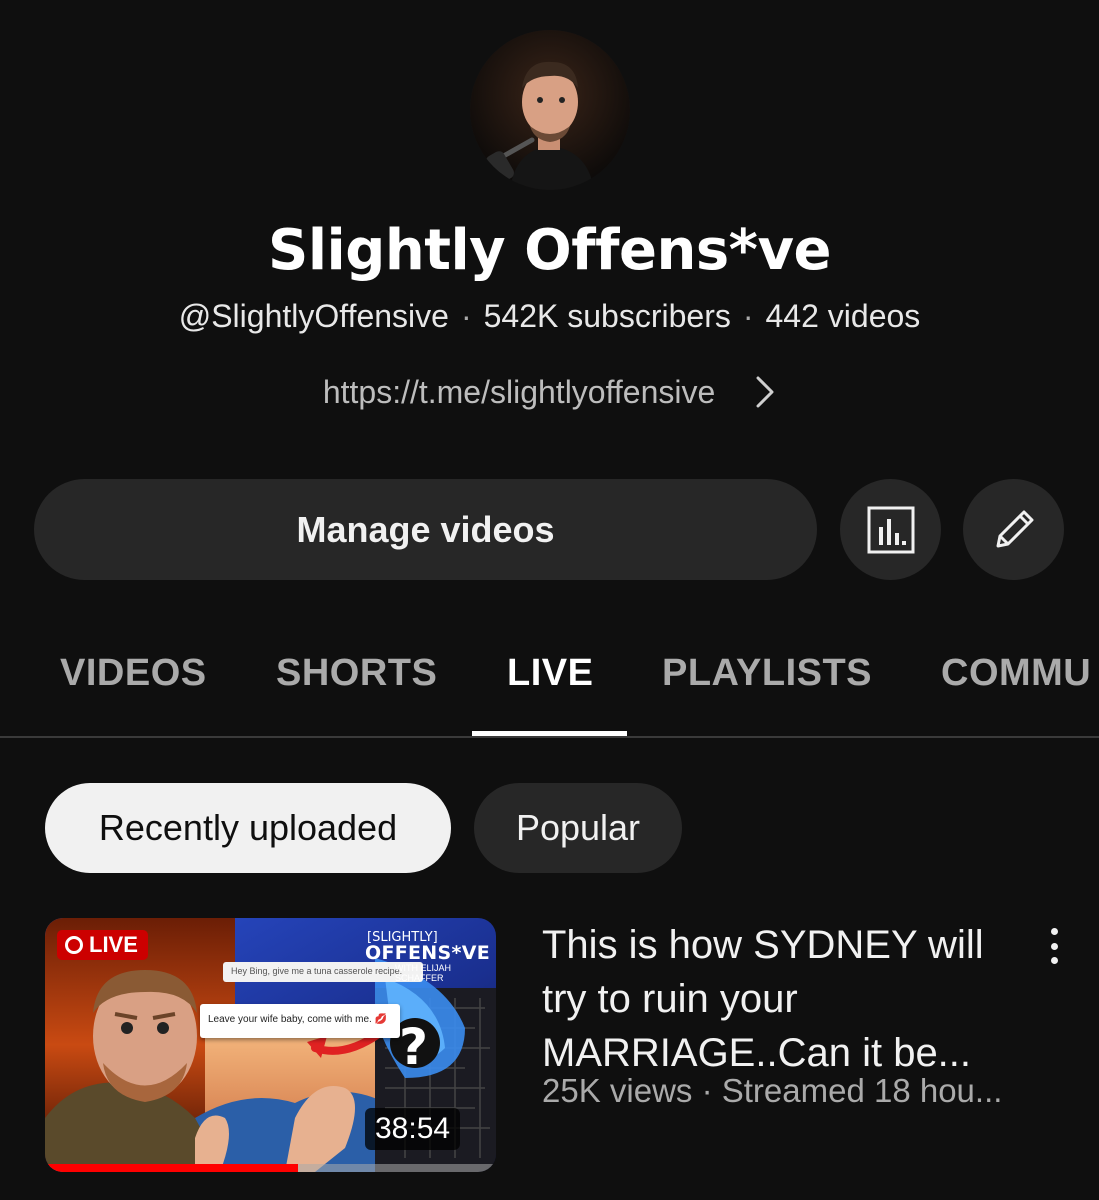 This screenshot has width=1099, height=1200. What do you see at coordinates (113, 944) in the screenshot?
I see `live-badge-label: LIVE` at bounding box center [113, 944].